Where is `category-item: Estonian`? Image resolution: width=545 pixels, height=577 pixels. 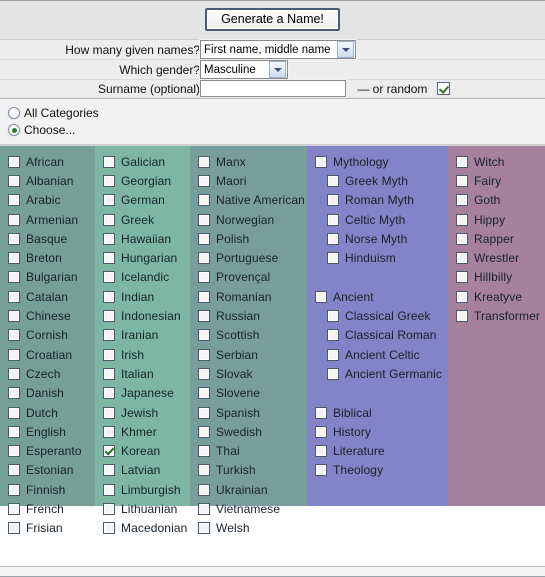
category-item: Estonian is located at coordinates (51, 470).